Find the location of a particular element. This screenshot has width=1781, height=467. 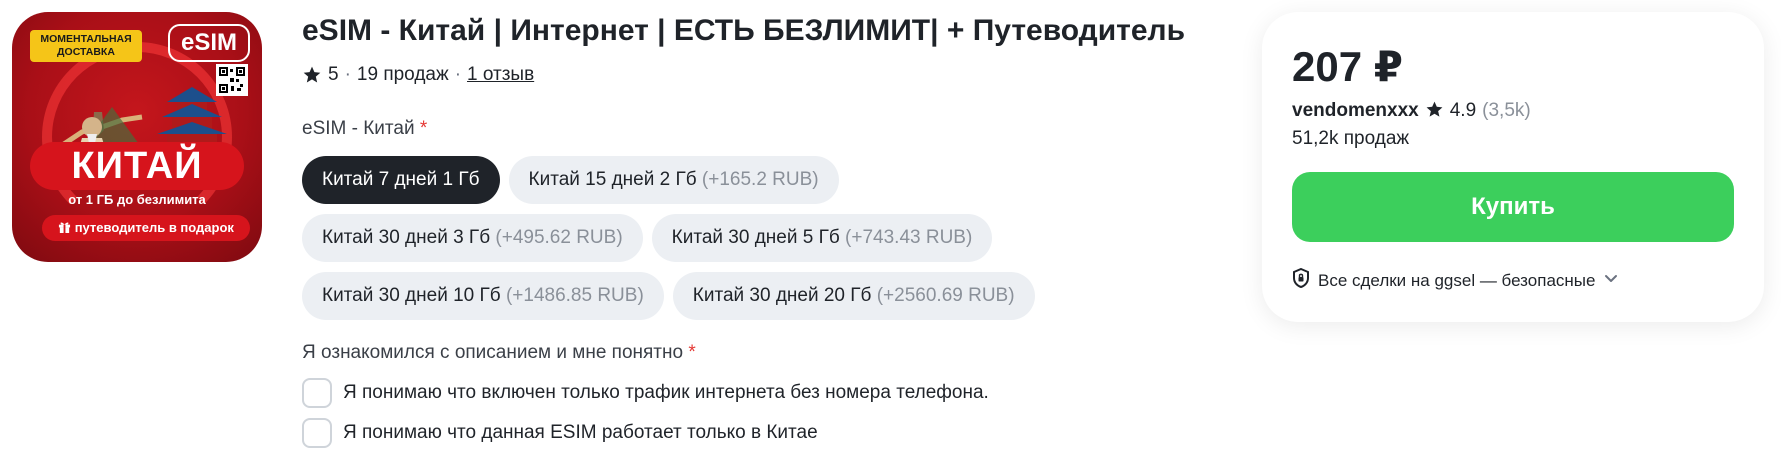

seller-info: vendomenxxx 4.9 (3,5k) is located at coordinates (1411, 111).